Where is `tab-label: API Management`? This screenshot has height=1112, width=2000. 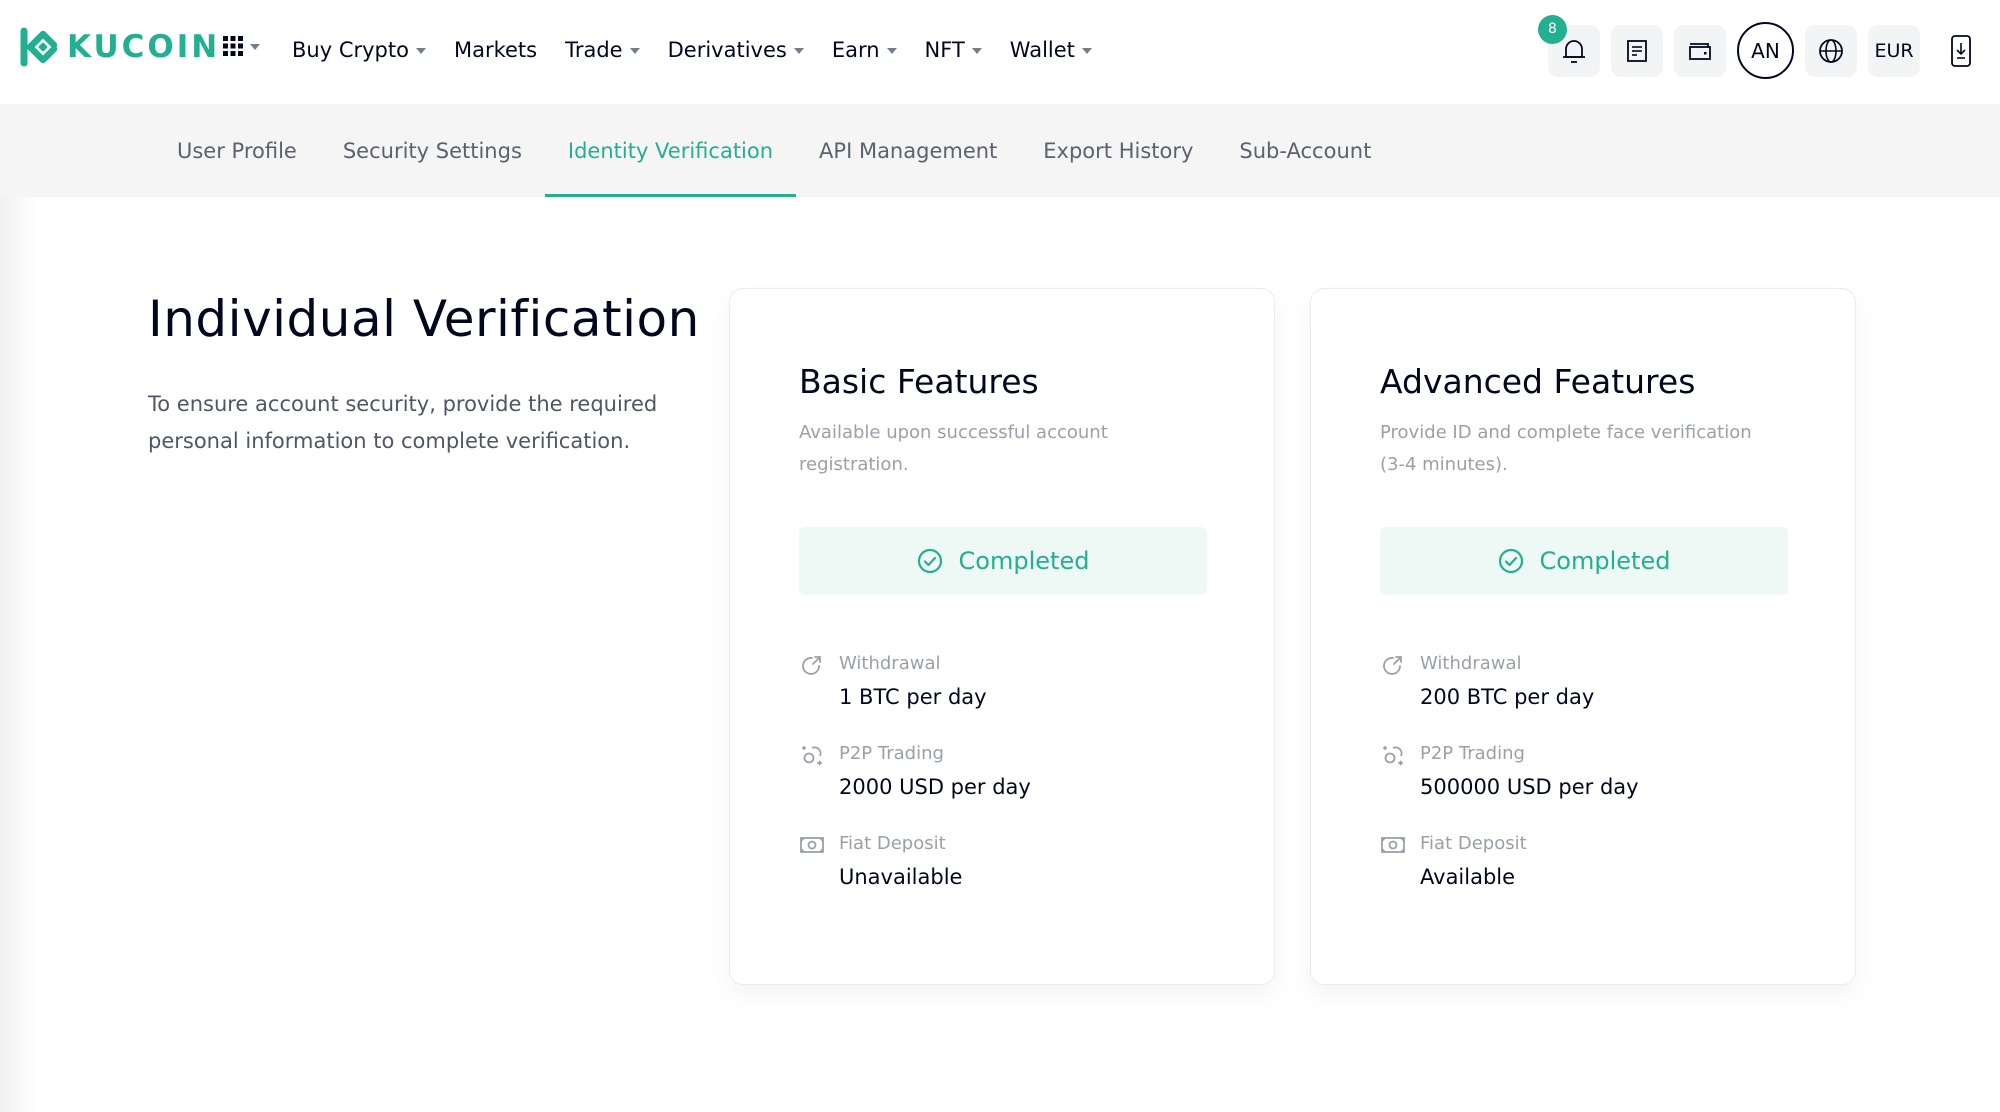
tab-label: API Management is located at coordinates (908, 150).